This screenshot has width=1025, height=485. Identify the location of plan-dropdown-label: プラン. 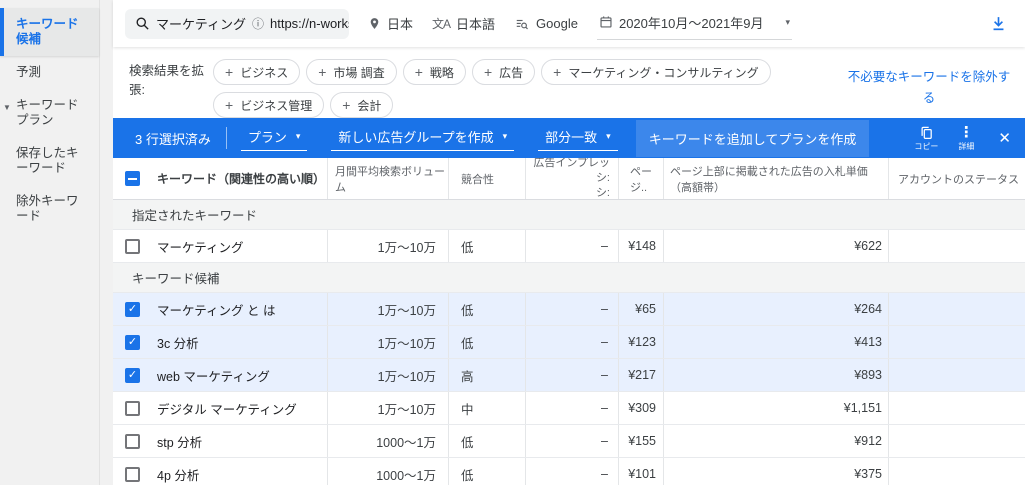
(267, 137).